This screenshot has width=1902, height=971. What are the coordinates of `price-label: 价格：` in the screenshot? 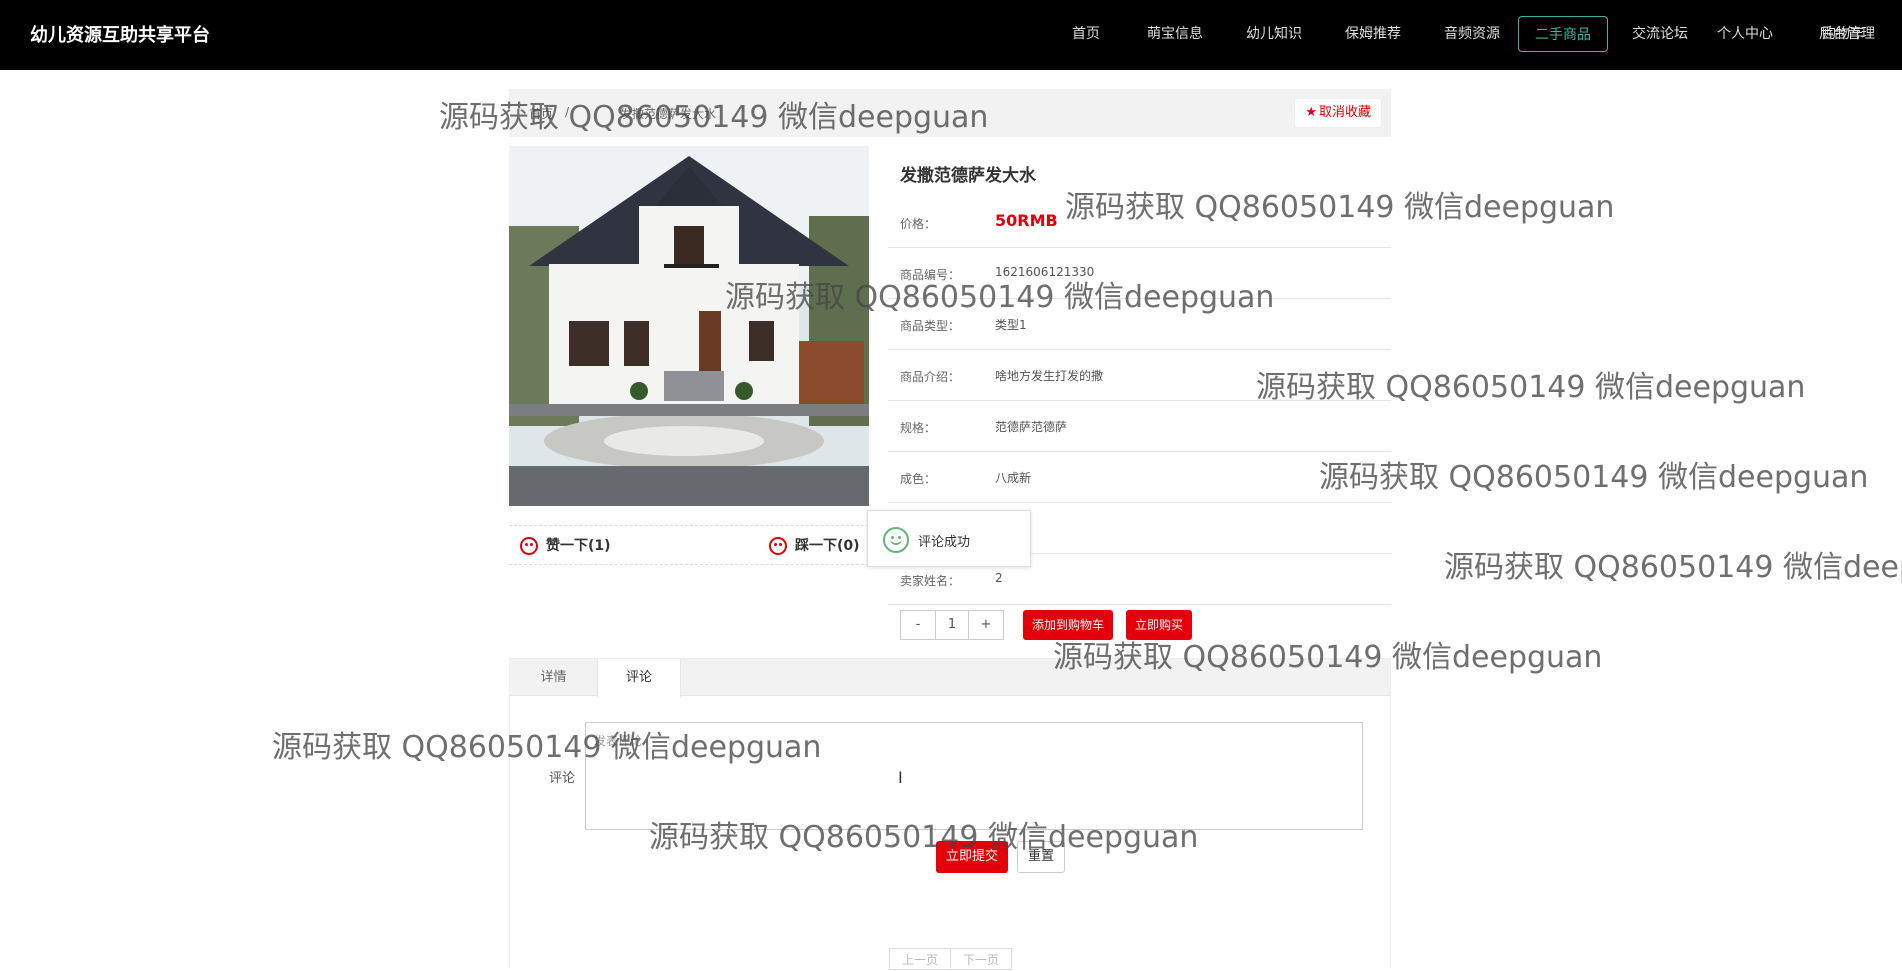 It's located at (918, 224).